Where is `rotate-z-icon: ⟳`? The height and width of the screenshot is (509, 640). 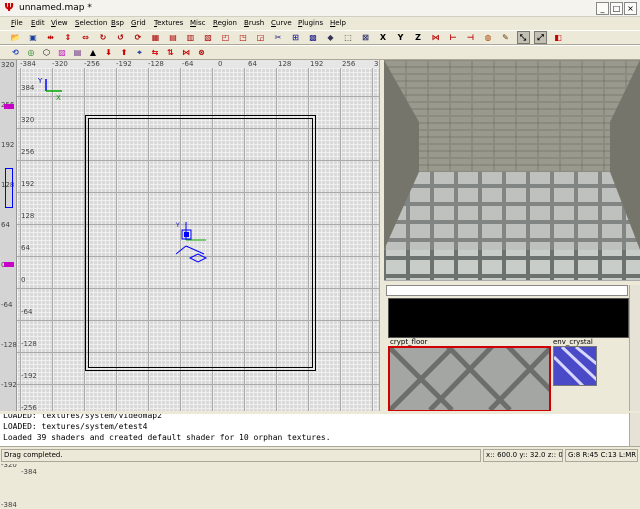 rotate-z-icon: ⟳ is located at coordinates (138, 37).